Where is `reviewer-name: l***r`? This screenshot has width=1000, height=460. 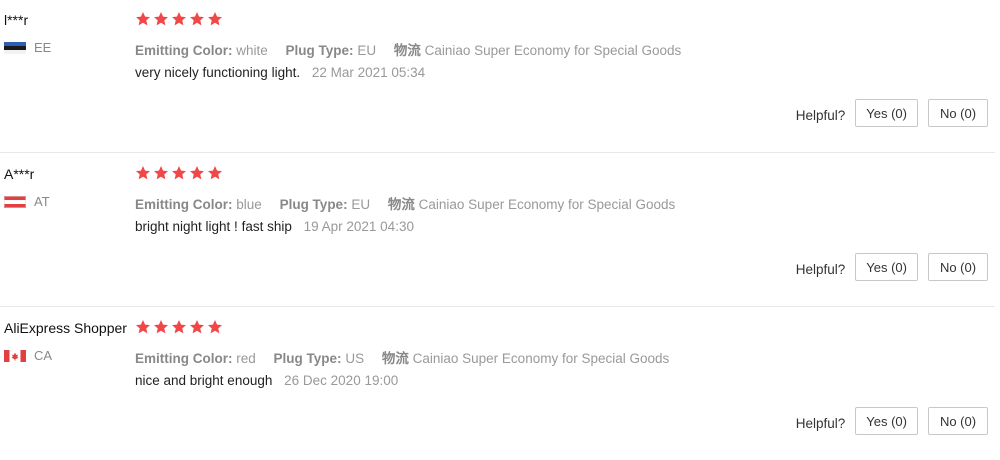 reviewer-name: l***r is located at coordinates (16, 20).